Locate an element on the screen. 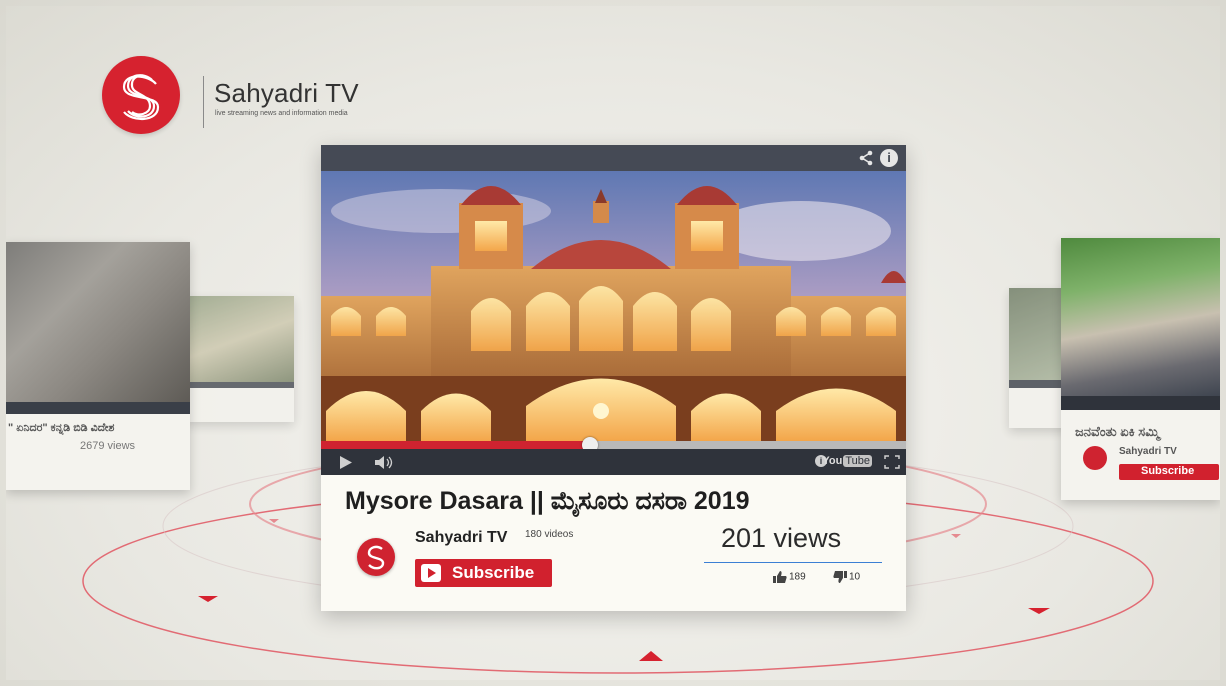 The image size is (1226, 686). like-ratio-bar is located at coordinates (793, 562).